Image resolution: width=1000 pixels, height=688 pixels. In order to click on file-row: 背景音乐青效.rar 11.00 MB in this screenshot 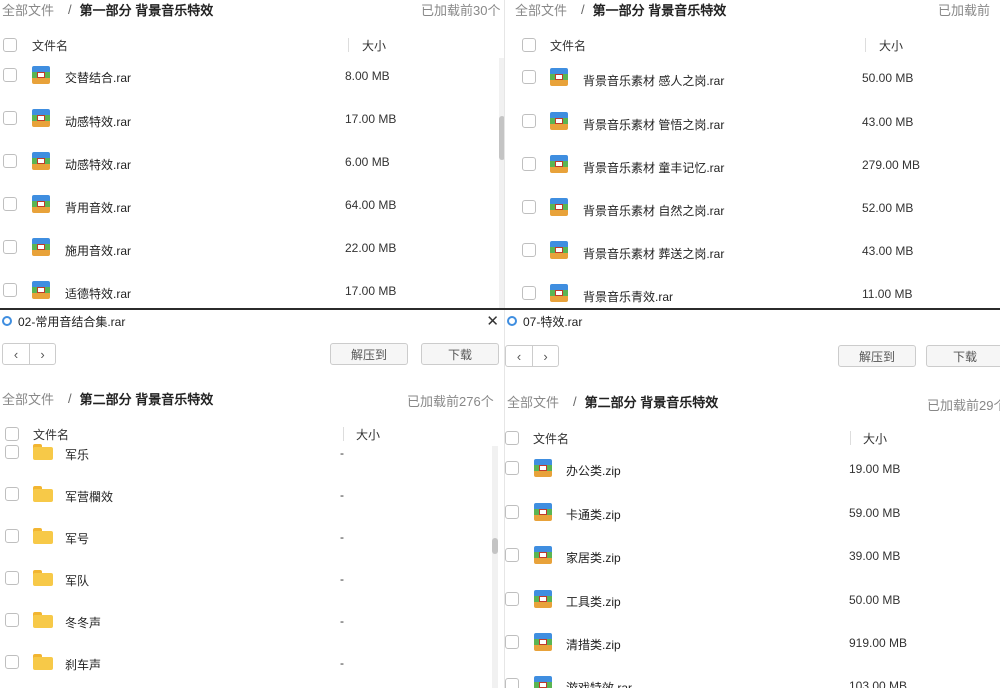, I will do `click(752, 290)`.